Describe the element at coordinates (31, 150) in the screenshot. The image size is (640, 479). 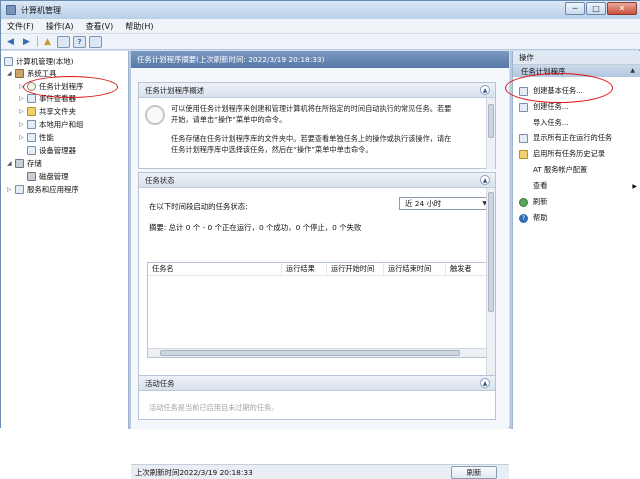
I see `device-manager-icon` at that location.